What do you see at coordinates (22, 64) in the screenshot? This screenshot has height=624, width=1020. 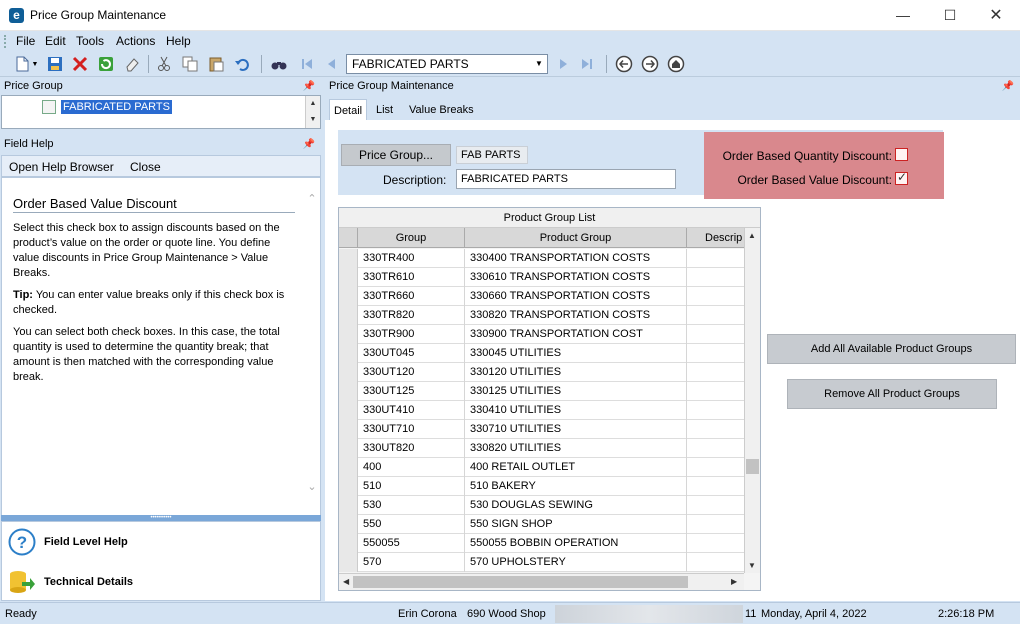 I see `new-document-icon` at bounding box center [22, 64].